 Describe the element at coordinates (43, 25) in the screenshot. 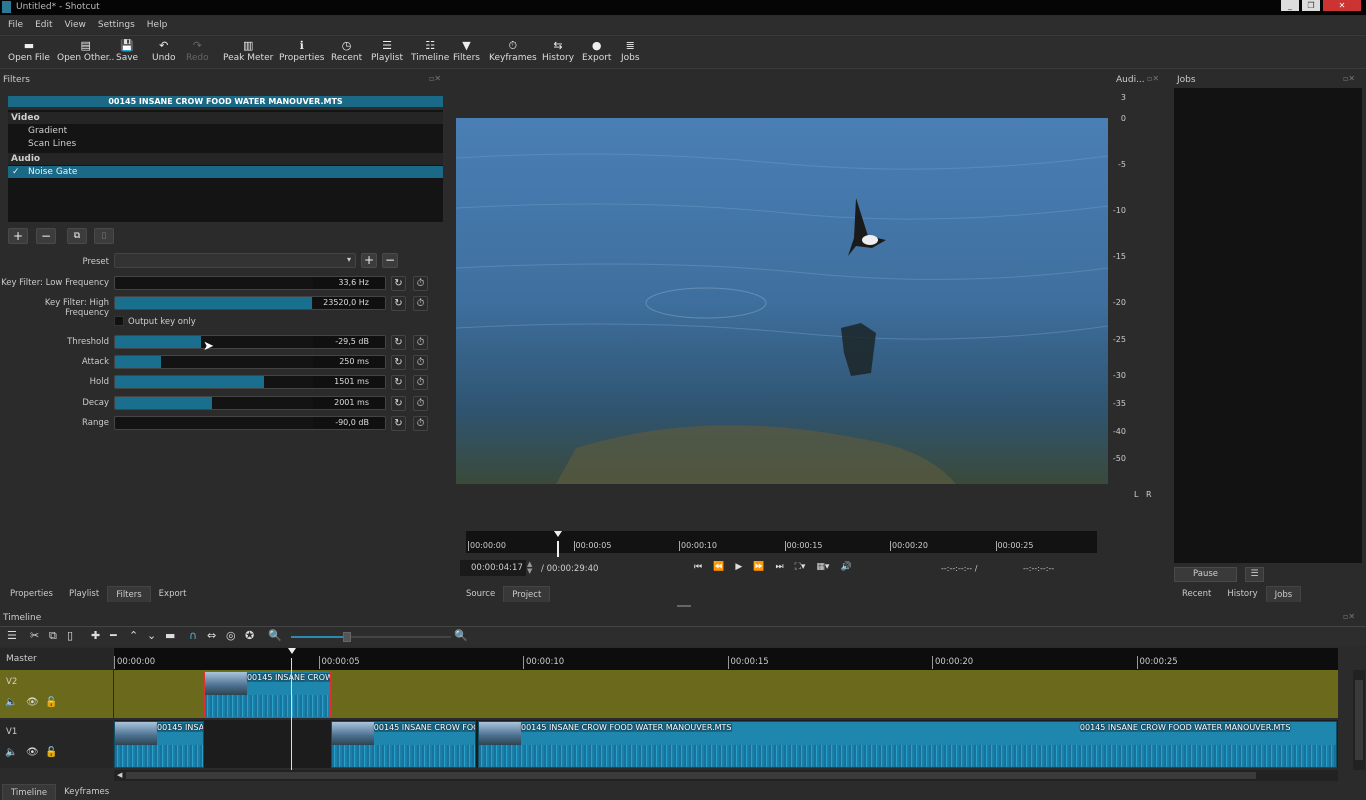

I see `menu-edit: Edit` at that location.